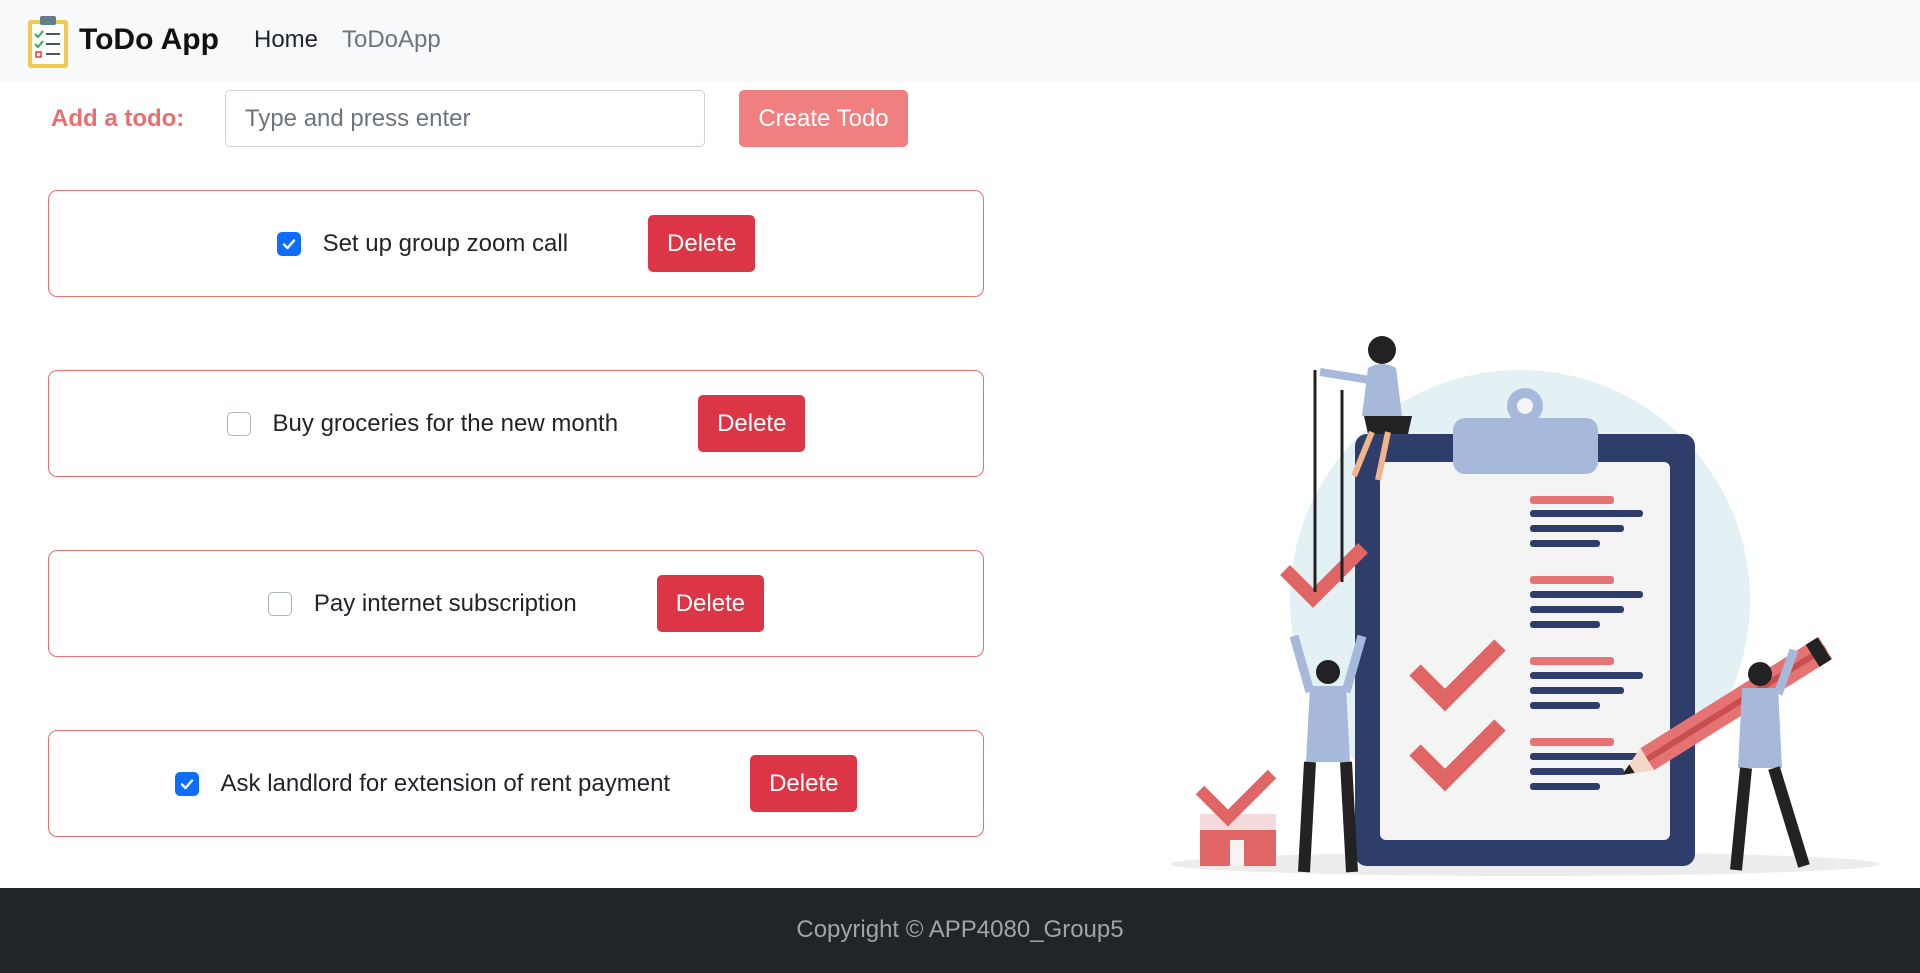  Describe the element at coordinates (118, 118) in the screenshot. I see `add-todo-label: Add a todo:` at that location.